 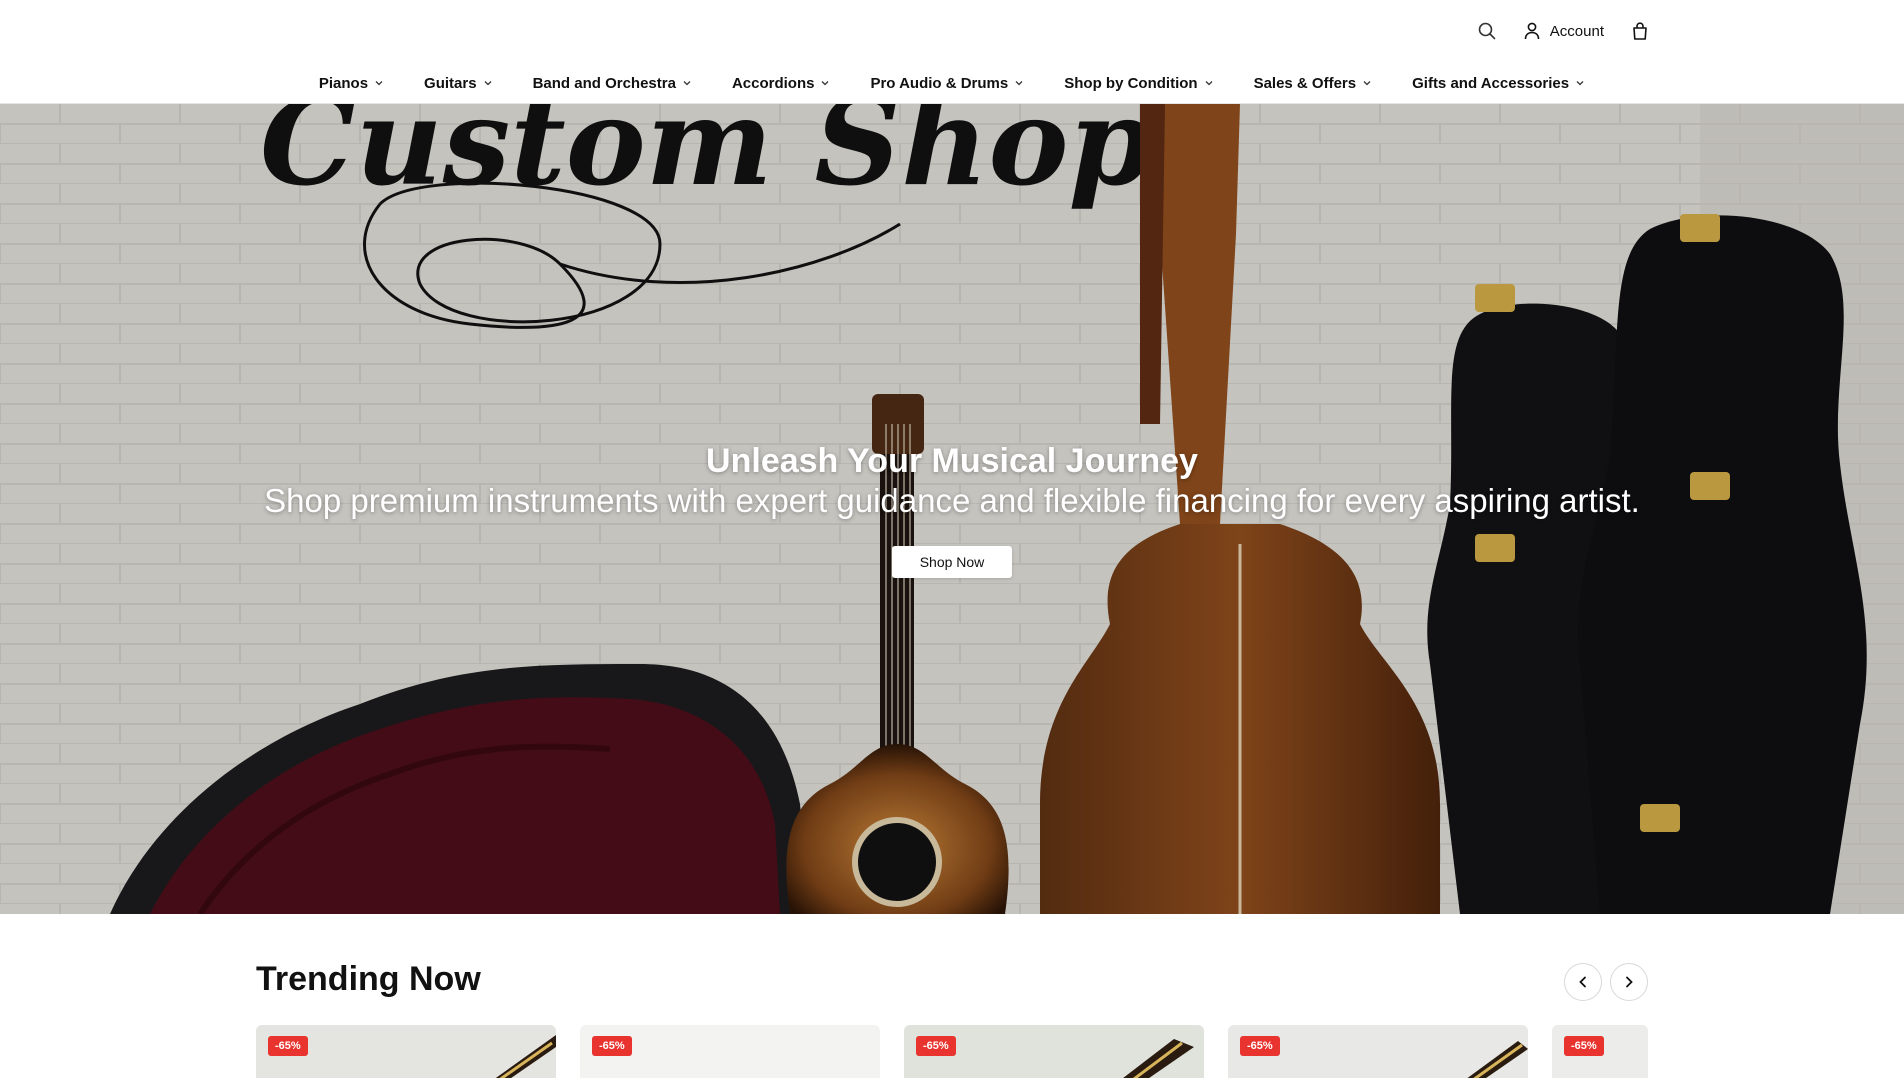 What do you see at coordinates (1491, 83) in the screenshot?
I see `nav-label: Gifts and Accessories` at bounding box center [1491, 83].